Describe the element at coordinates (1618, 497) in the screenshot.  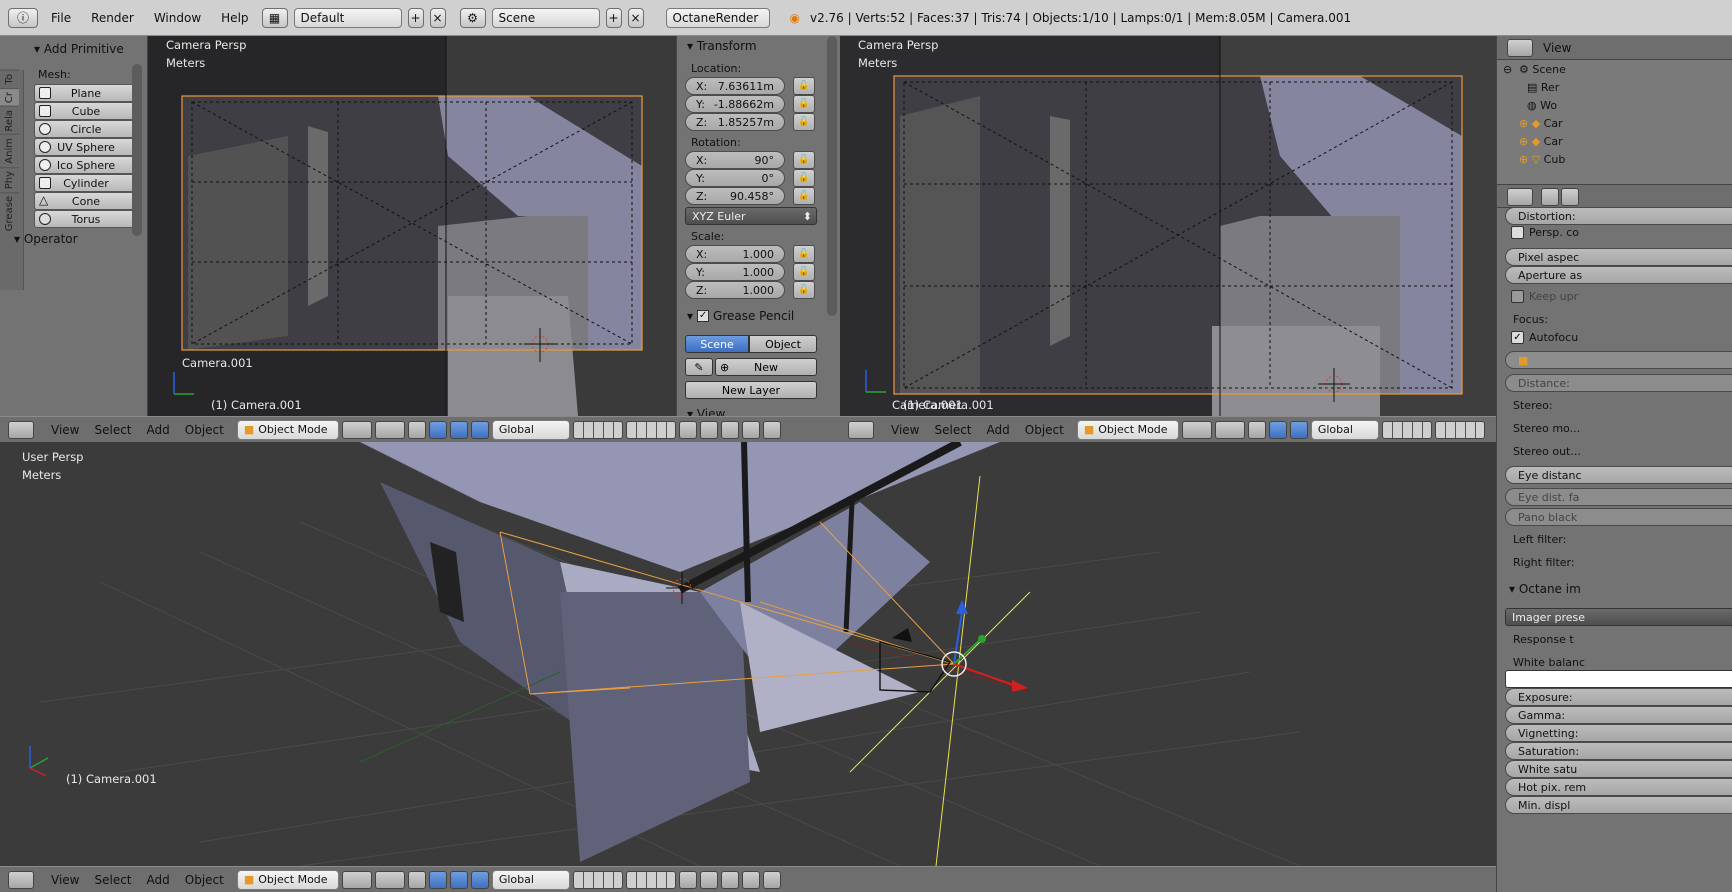
I see `eye-dist-fa-field: Eye dist. fa` at that location.